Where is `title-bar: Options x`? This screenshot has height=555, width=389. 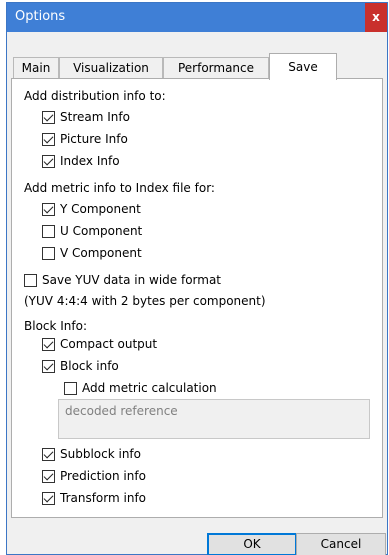 title-bar: Options x is located at coordinates (197, 17).